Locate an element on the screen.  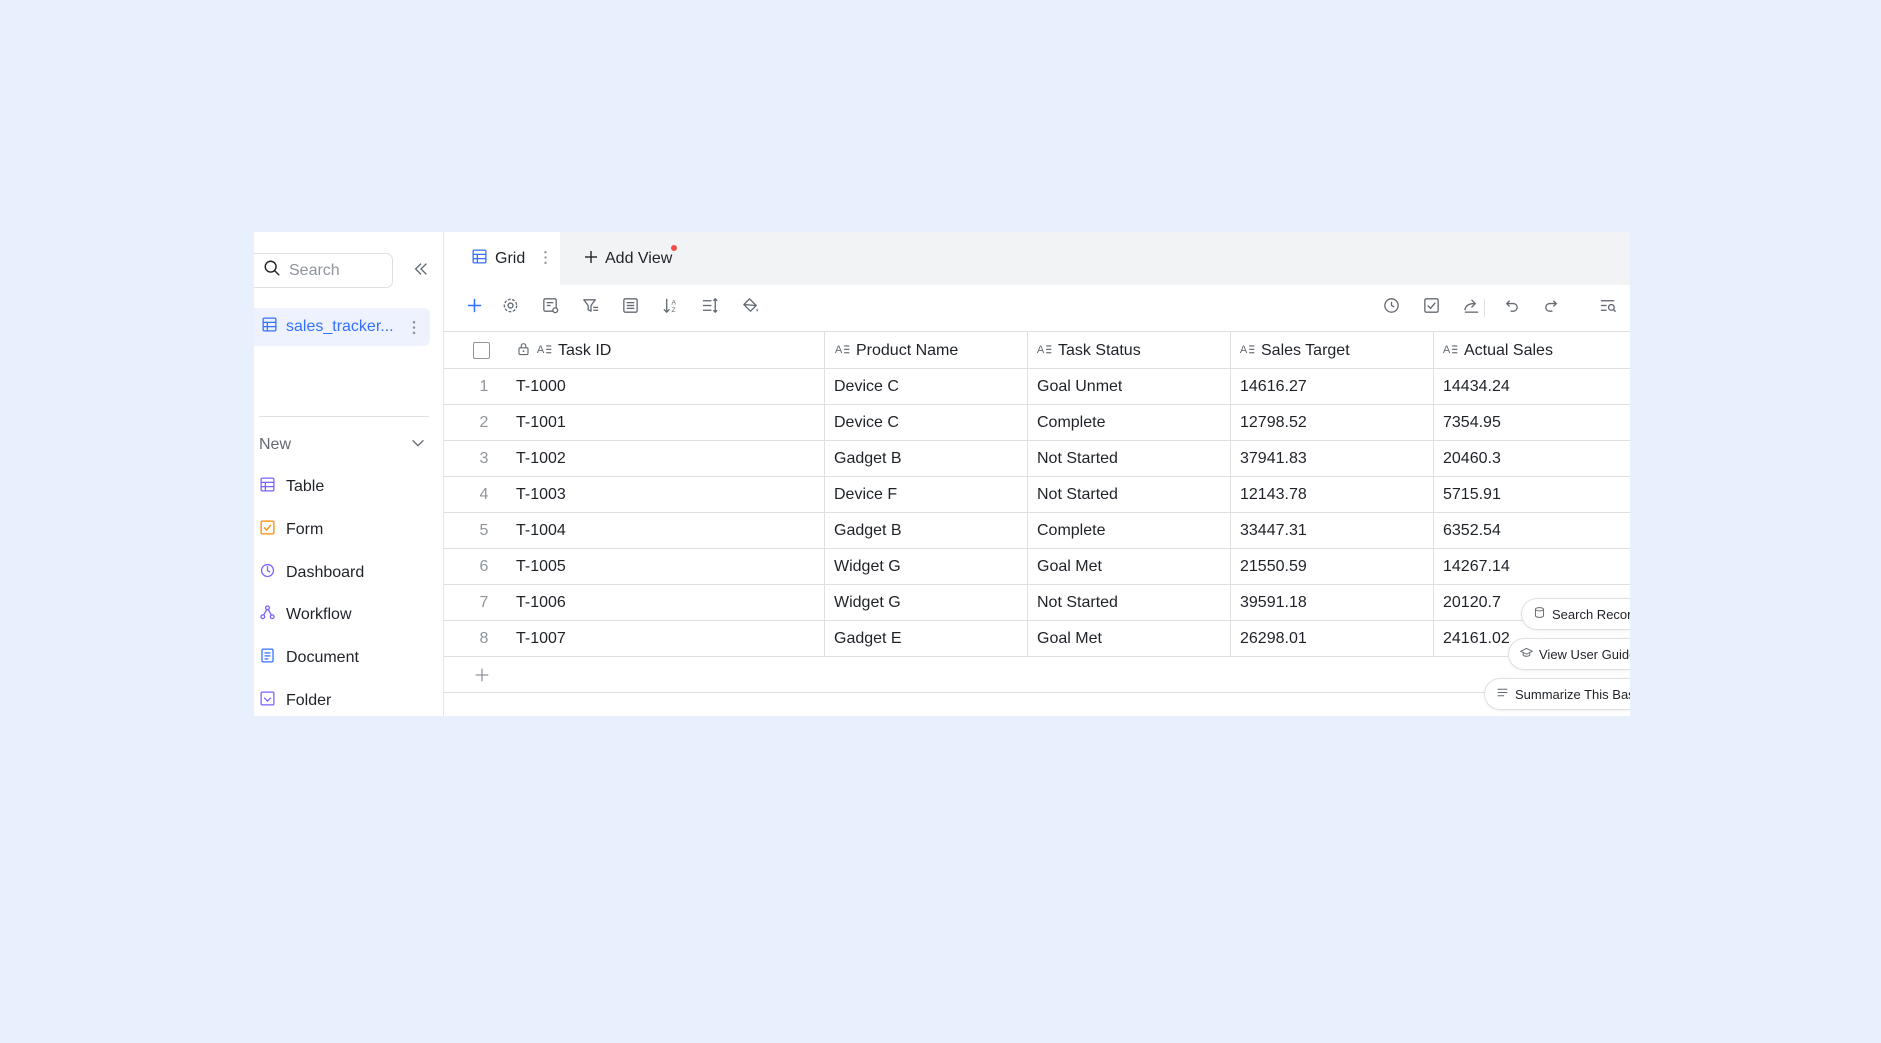
select-all-checkbox is located at coordinates (481, 350).